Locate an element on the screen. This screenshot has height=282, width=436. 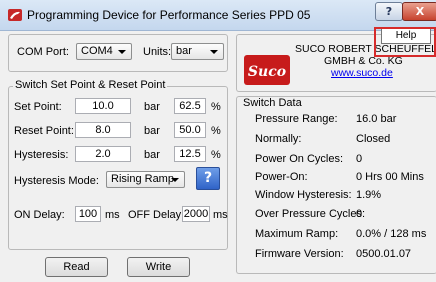
on-delay-unit: ms is located at coordinates (112, 215).